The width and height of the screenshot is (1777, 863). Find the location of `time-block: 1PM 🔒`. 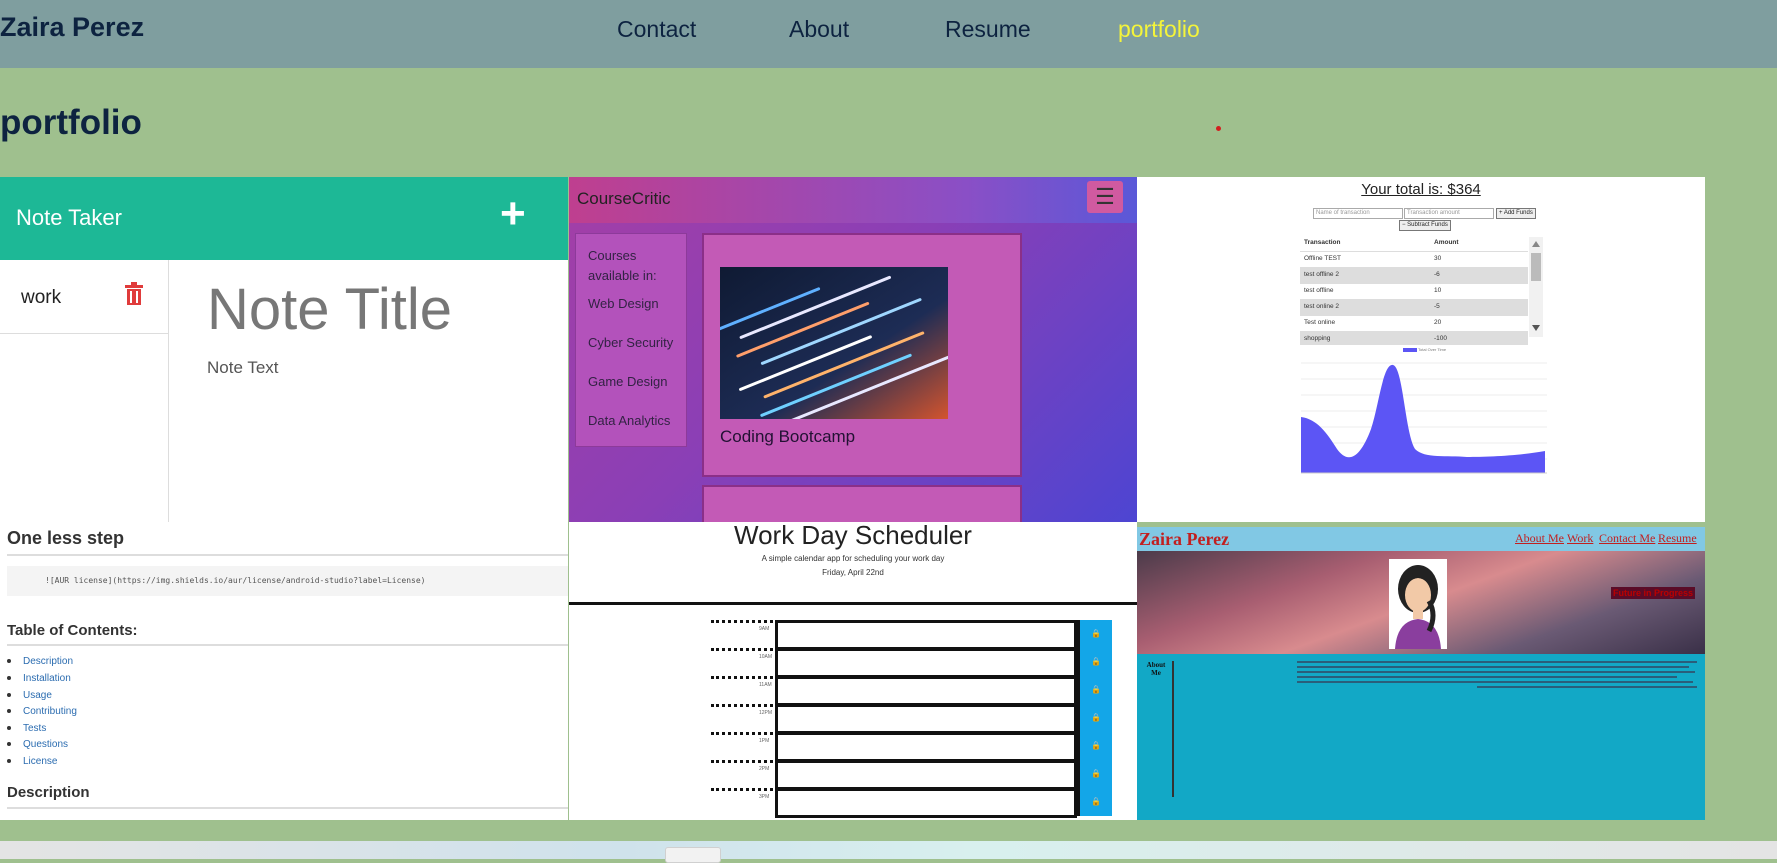

time-block: 1PM 🔒 is located at coordinates (853, 747).